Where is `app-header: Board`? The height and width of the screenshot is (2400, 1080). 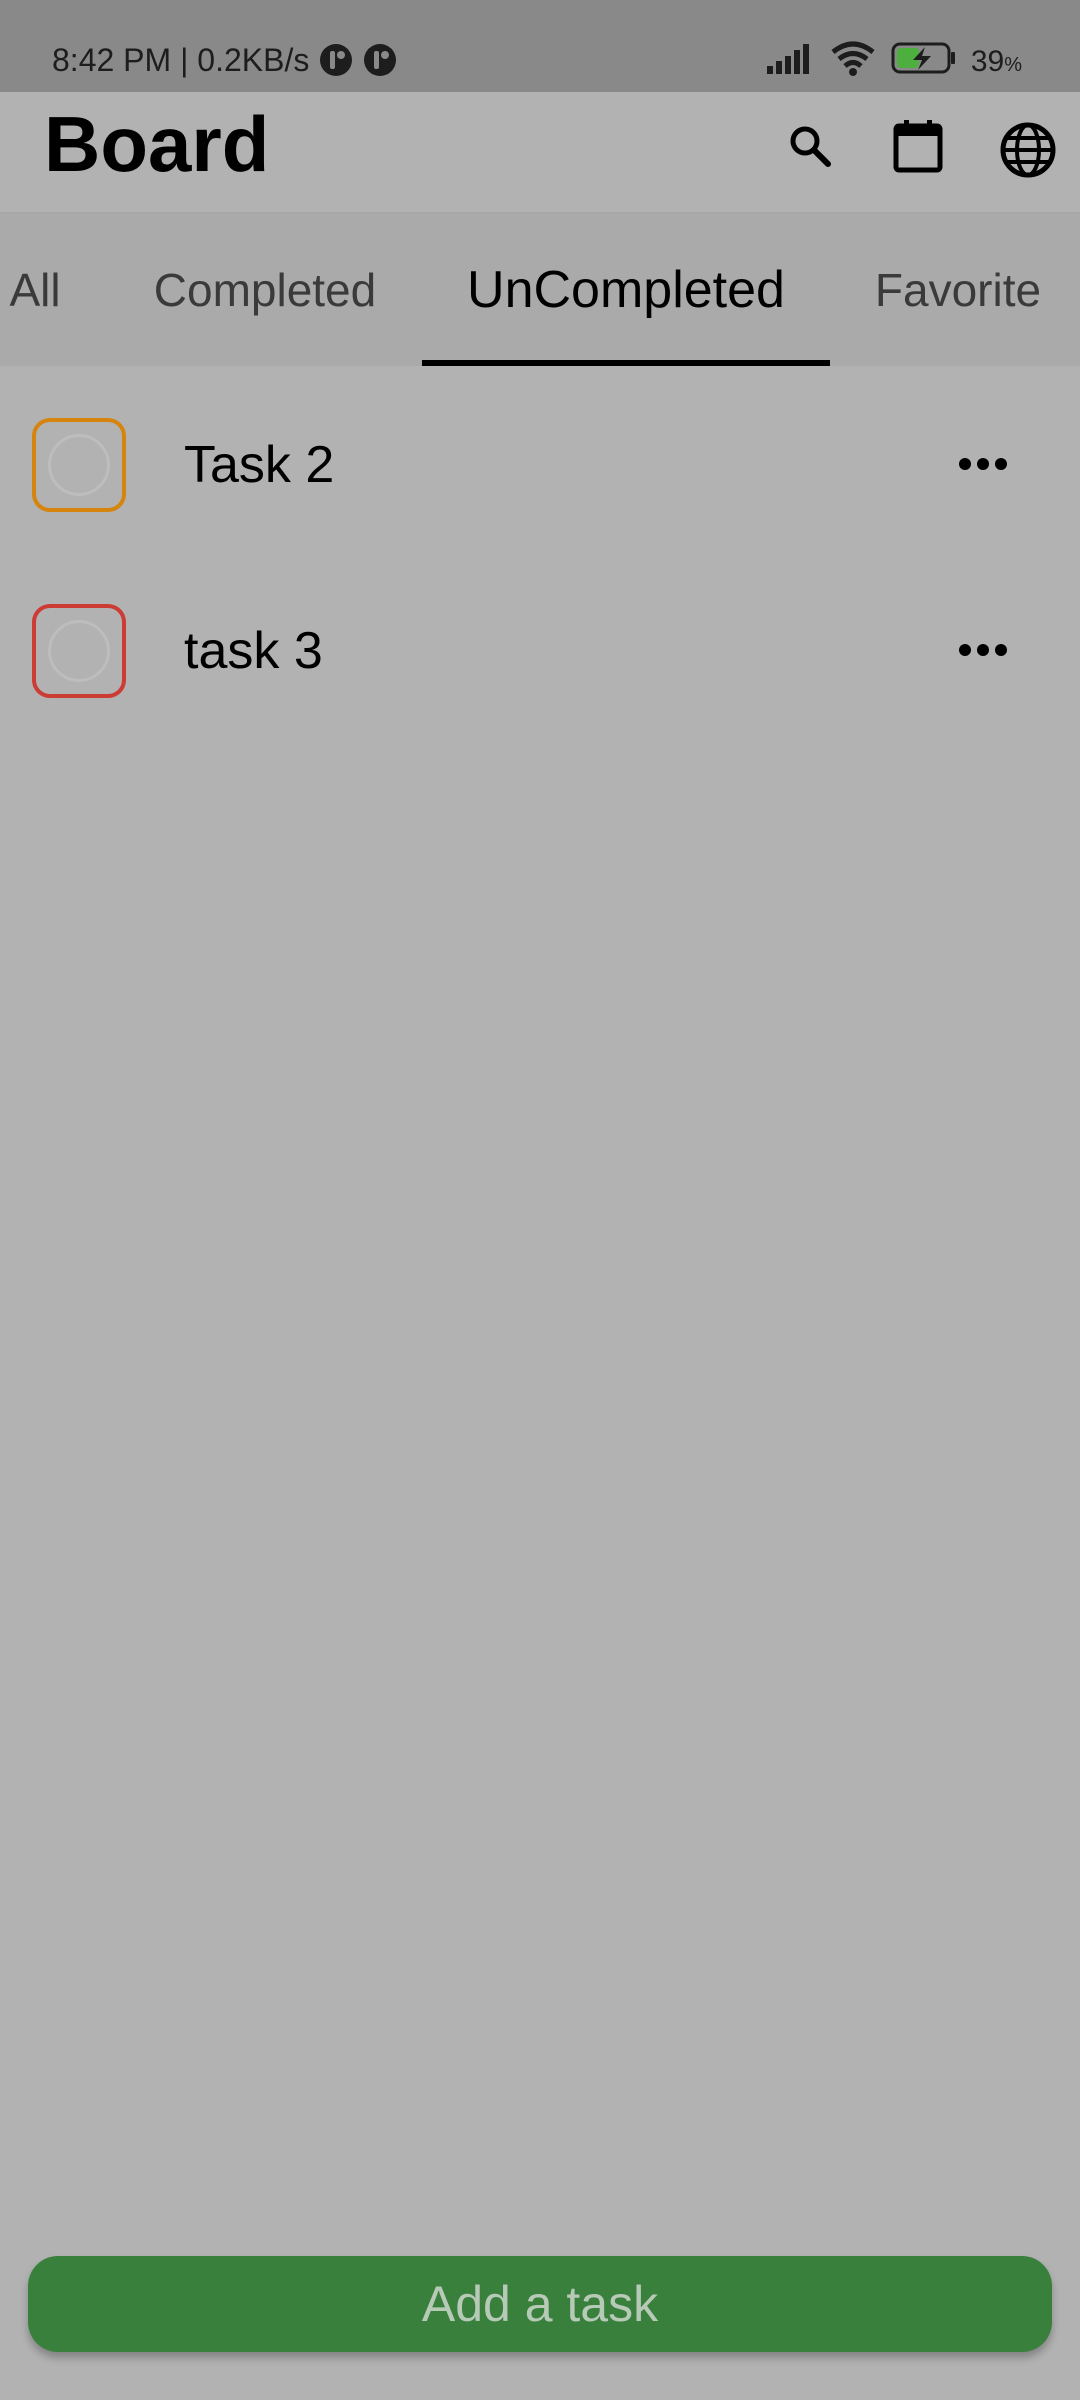
app-header: Board is located at coordinates (540, 153).